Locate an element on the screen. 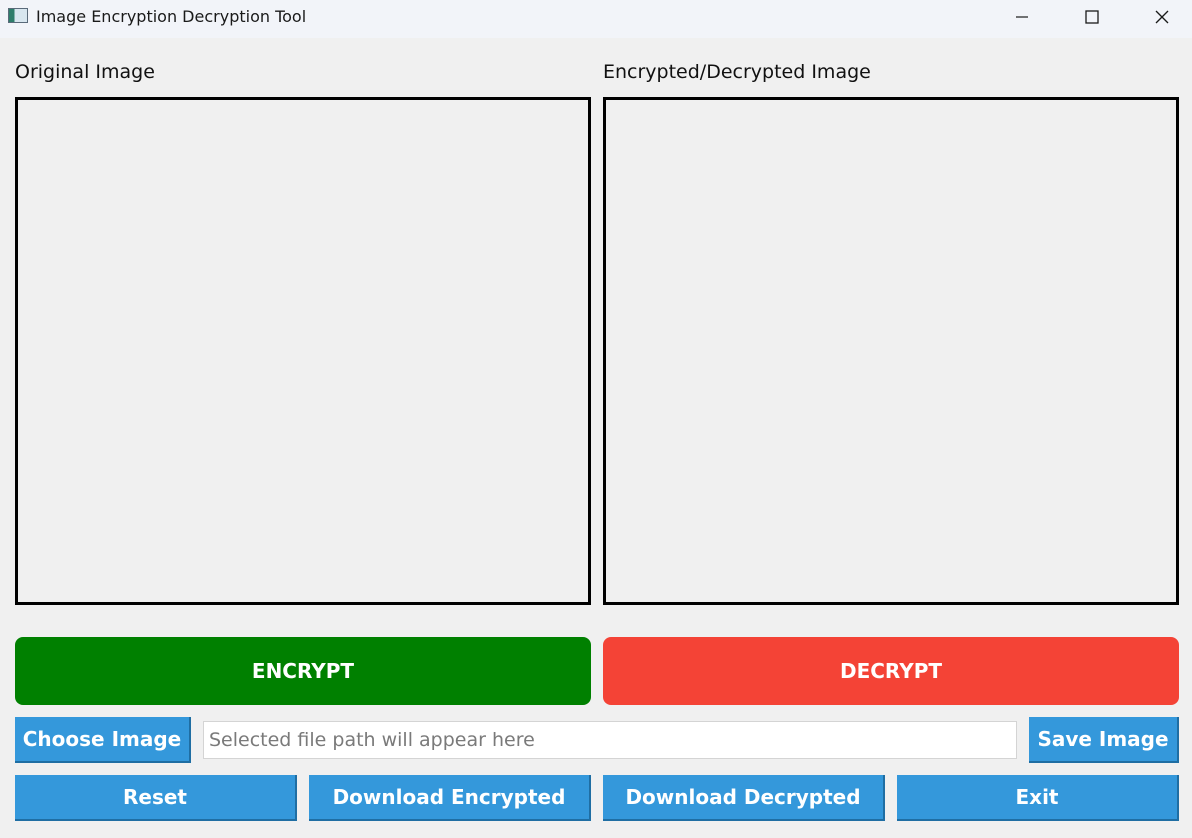  file-path-input is located at coordinates (610, 740).